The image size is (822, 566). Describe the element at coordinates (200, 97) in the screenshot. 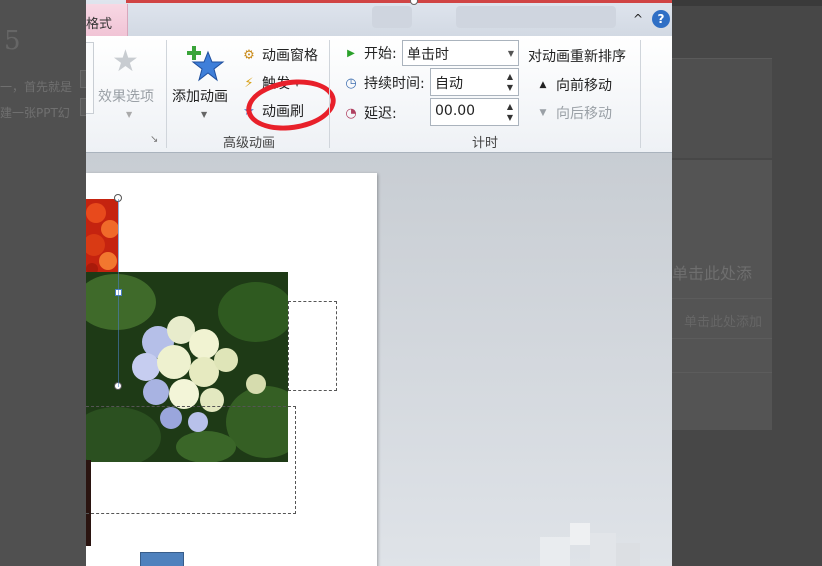

I see `add-animation-label: 添加动画` at that location.